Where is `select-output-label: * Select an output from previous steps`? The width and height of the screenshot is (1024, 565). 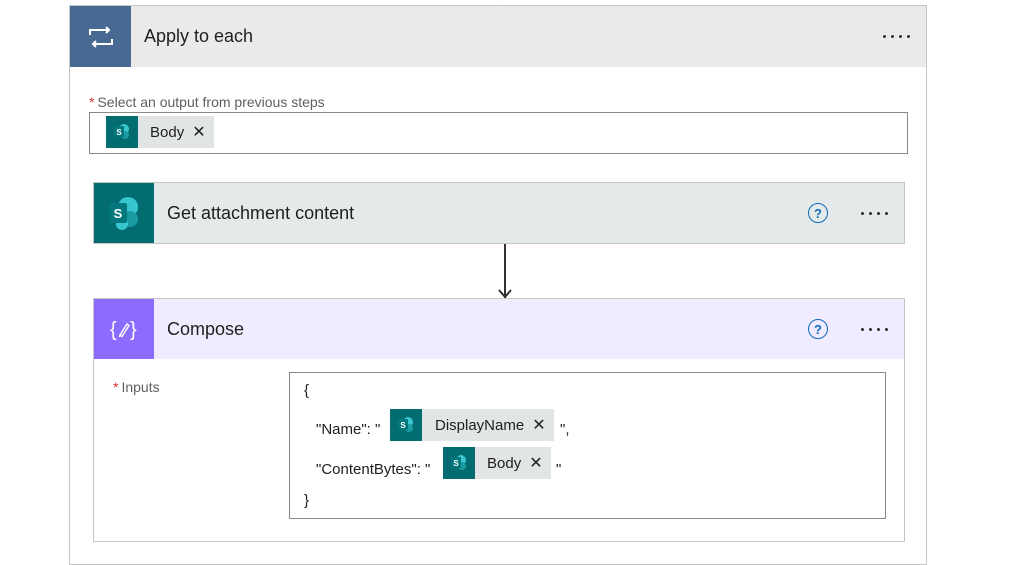
select-output-label: * Select an output from previous steps is located at coordinates (207, 102).